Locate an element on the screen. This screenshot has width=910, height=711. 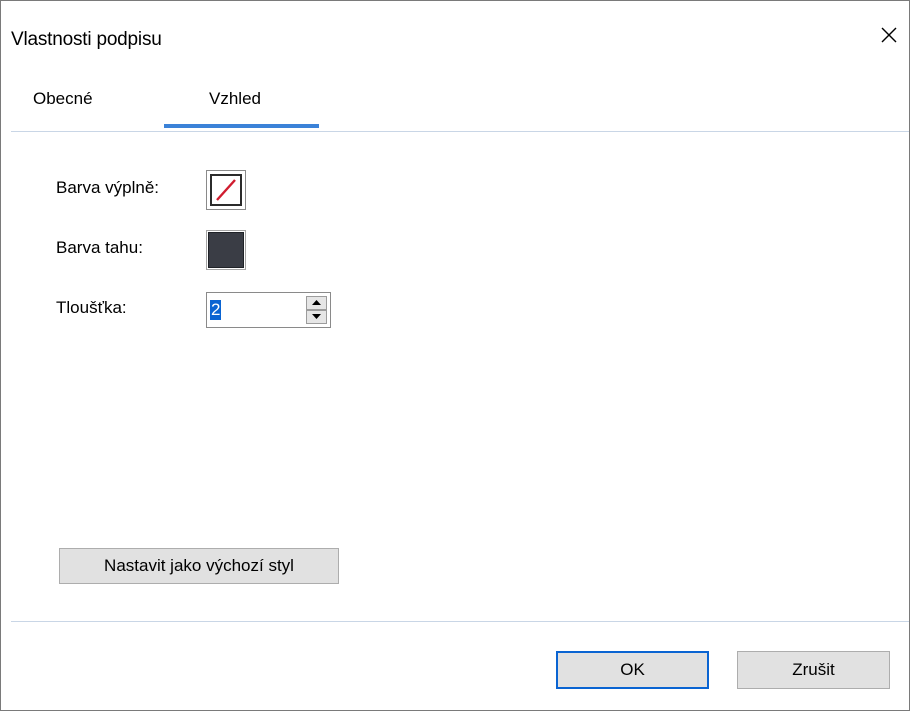
arrow-down-icon is located at coordinates (316, 316).